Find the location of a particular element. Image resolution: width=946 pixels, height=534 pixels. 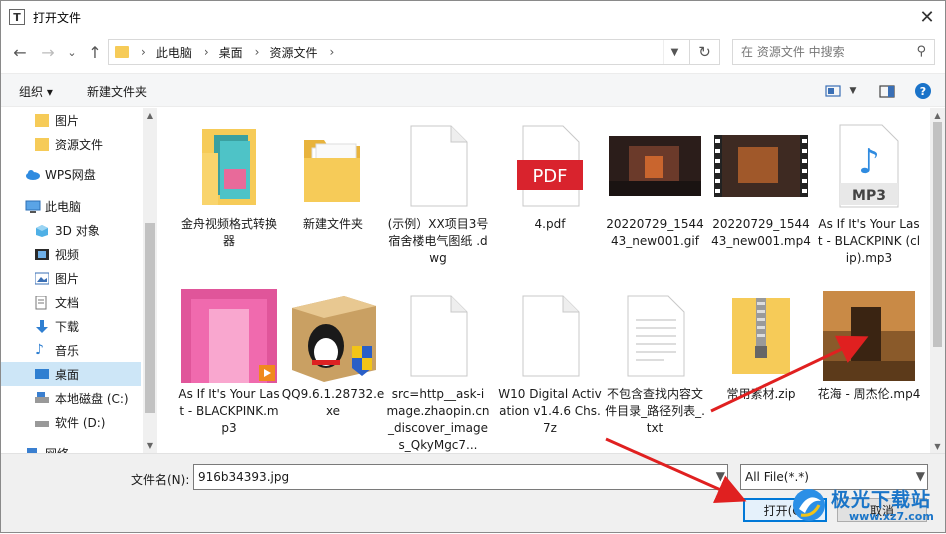

refresh-button: ↻ is located at coordinates (704, 52).